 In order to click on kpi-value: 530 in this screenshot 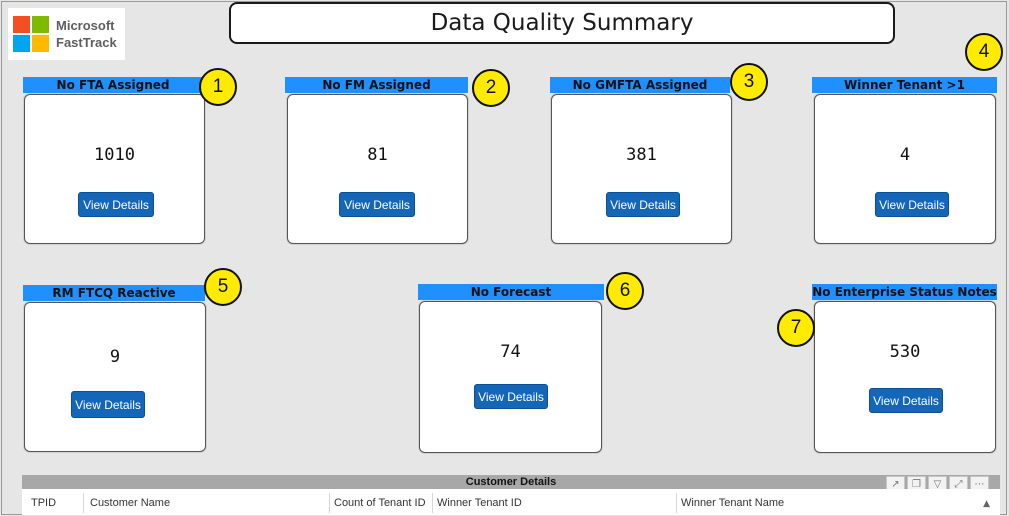, I will do `click(905, 352)`.